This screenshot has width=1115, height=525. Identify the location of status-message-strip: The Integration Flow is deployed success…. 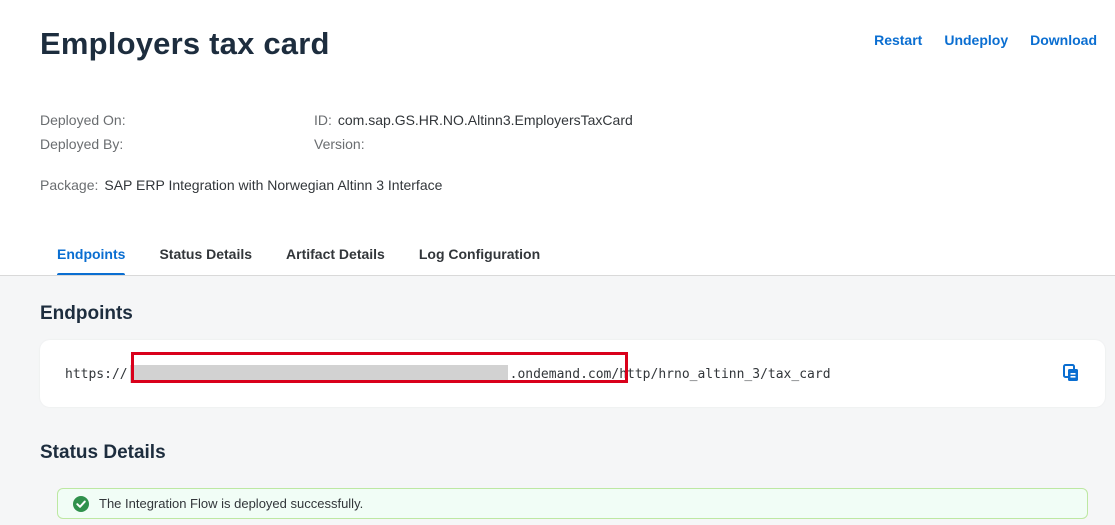
(572, 503).